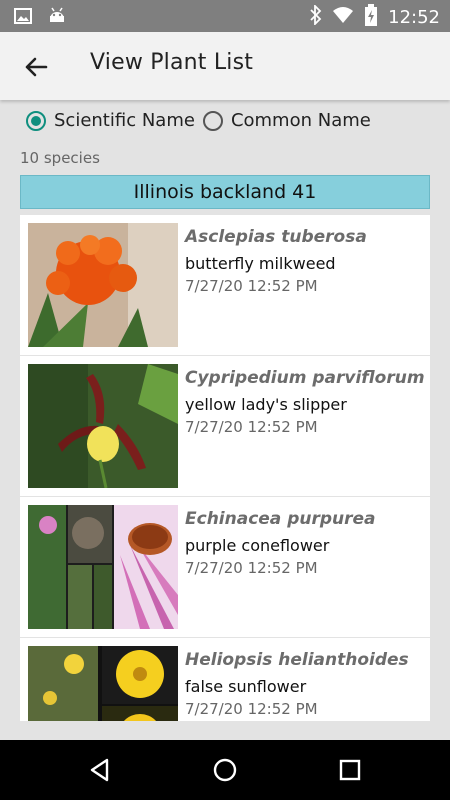 This screenshot has width=450, height=800. What do you see at coordinates (225, 16) in the screenshot?
I see `status-bar: 12:52` at bounding box center [225, 16].